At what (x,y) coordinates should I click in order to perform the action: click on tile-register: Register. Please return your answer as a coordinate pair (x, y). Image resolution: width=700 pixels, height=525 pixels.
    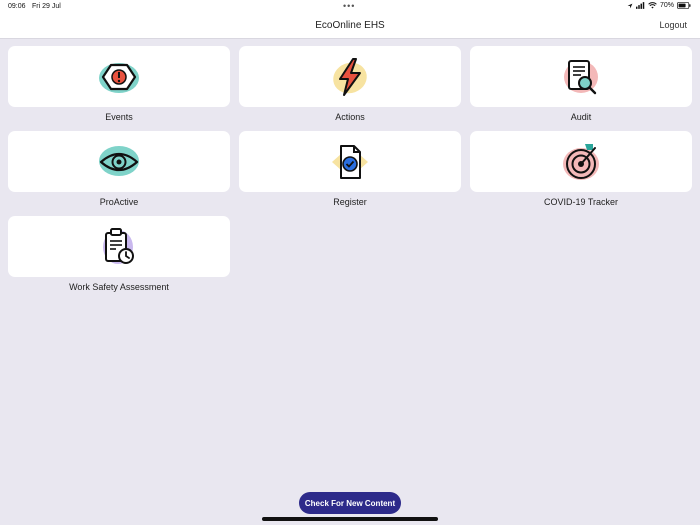
    Looking at the image, I should click on (350, 169).